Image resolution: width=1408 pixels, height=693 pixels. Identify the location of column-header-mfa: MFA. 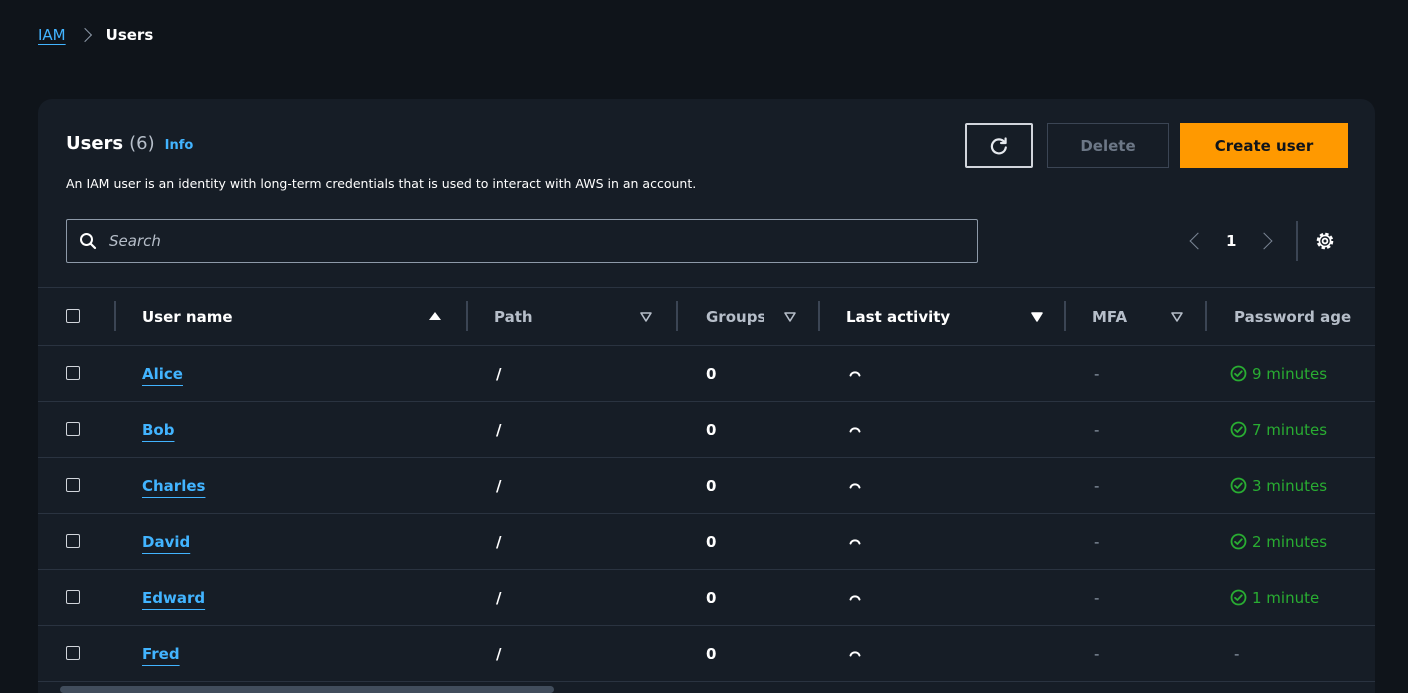
(1109, 316).